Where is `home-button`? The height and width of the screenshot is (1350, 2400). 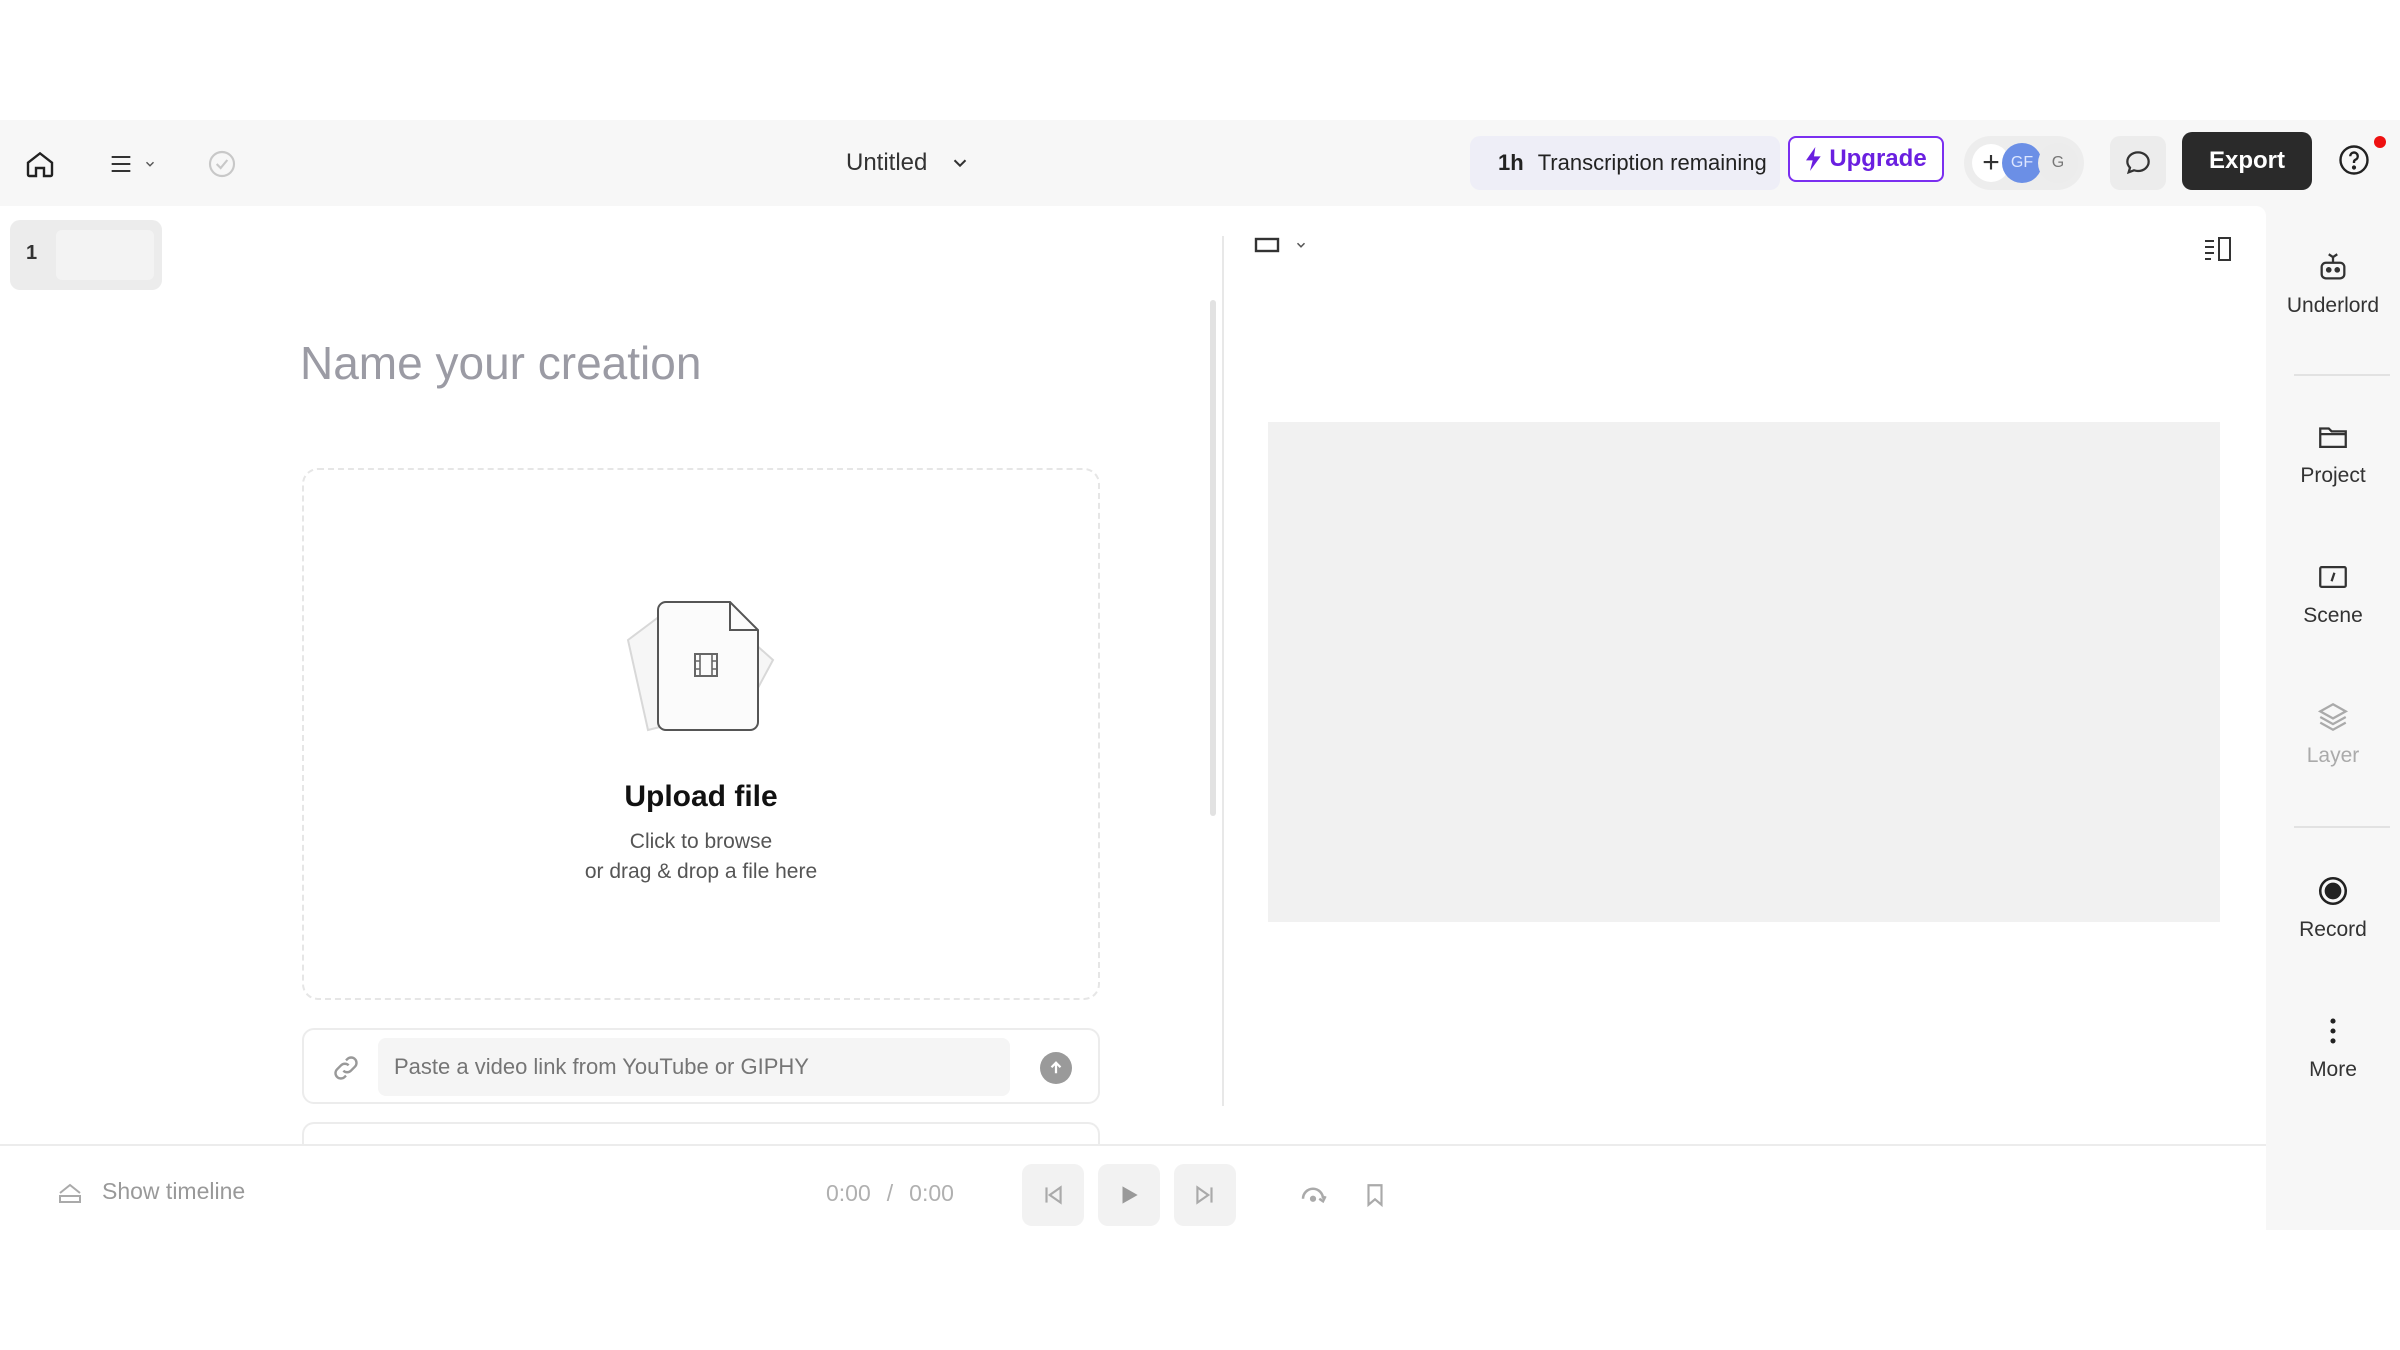 home-button is located at coordinates (40, 164).